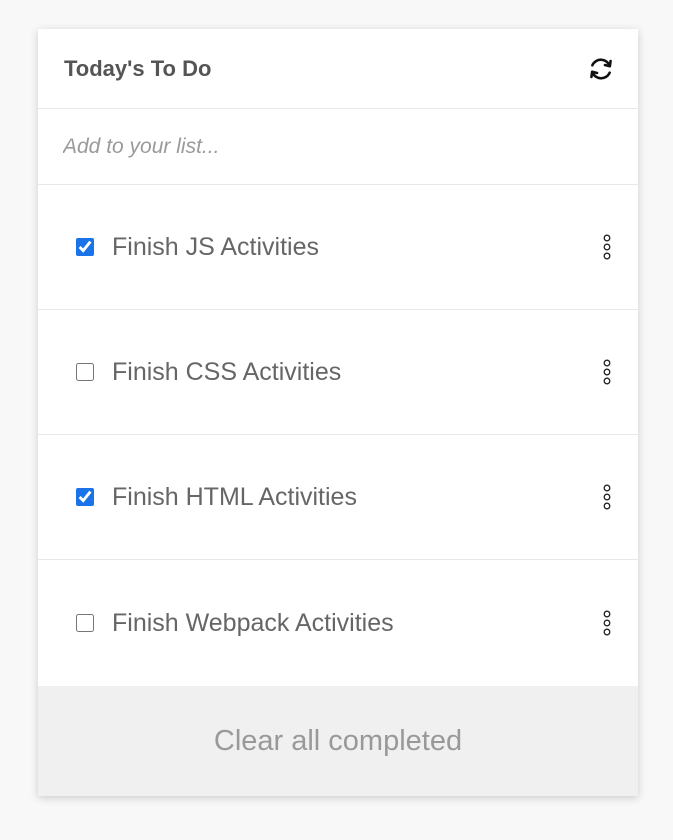 The width and height of the screenshot is (673, 840). I want to click on clear-completed-label: Clear all completed, so click(338, 740).